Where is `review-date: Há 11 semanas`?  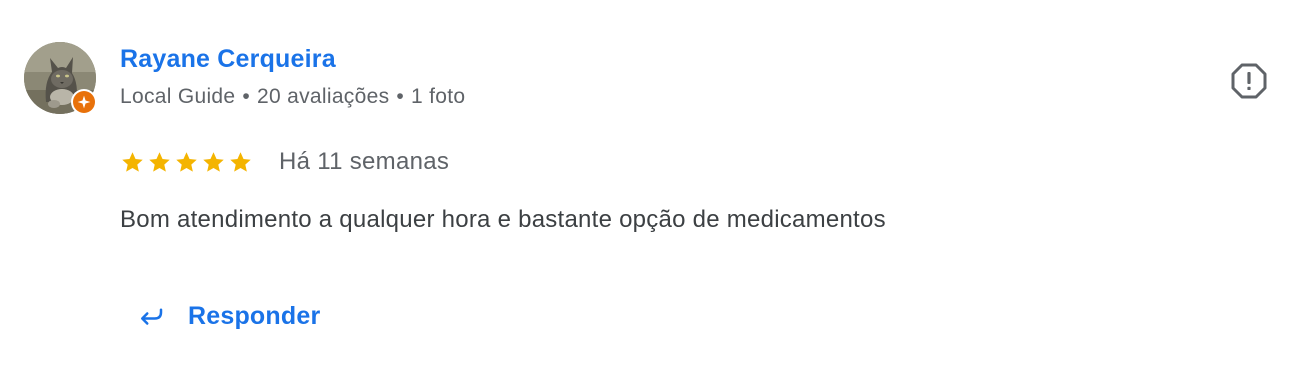
review-date: Há 11 semanas is located at coordinates (364, 161).